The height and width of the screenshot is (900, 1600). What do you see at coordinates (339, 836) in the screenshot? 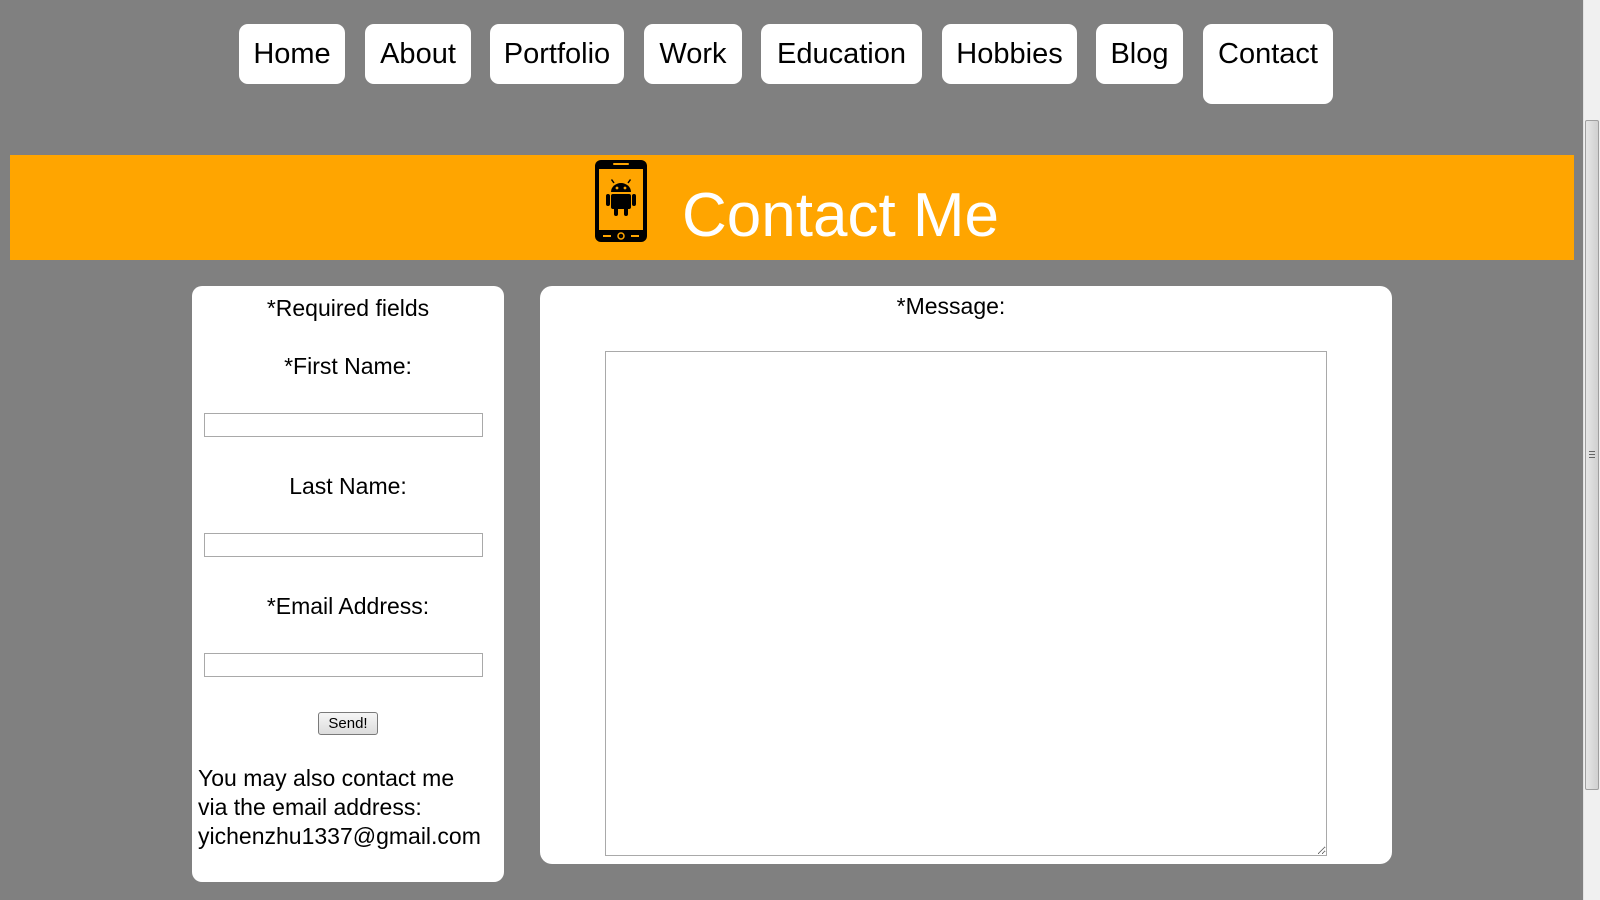
I see `contact-email-text: yichenzhu1337@gmail.com` at bounding box center [339, 836].